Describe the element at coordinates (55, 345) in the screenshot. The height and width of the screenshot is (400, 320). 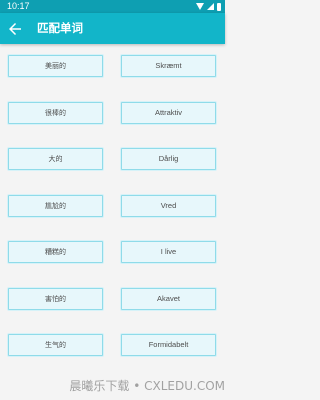
I see `chinese-word-card: 生气的` at that location.